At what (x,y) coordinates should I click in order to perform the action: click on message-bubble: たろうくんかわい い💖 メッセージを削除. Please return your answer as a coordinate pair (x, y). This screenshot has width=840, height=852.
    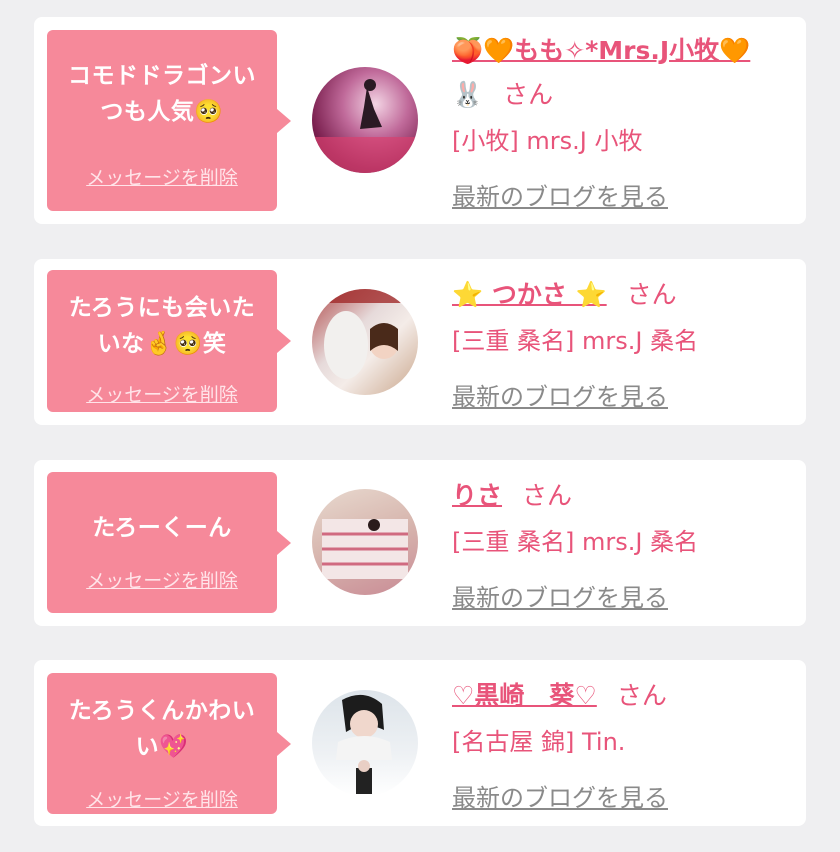
    Looking at the image, I should click on (169, 743).